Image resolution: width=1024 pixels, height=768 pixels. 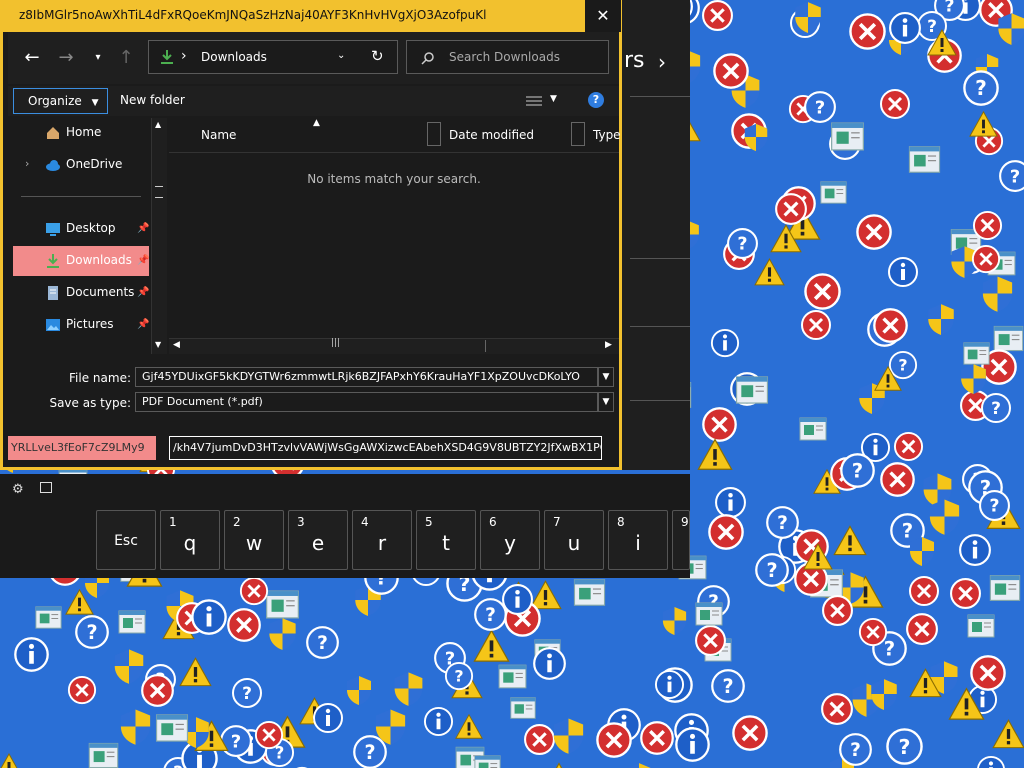 What do you see at coordinates (366, 402) in the screenshot?
I see `save-type-select: PDF Document (*.pdf)` at bounding box center [366, 402].